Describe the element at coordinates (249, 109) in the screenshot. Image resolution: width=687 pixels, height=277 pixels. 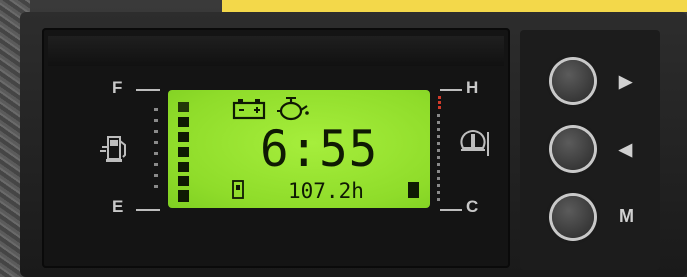
I see `battery-icon` at that location.